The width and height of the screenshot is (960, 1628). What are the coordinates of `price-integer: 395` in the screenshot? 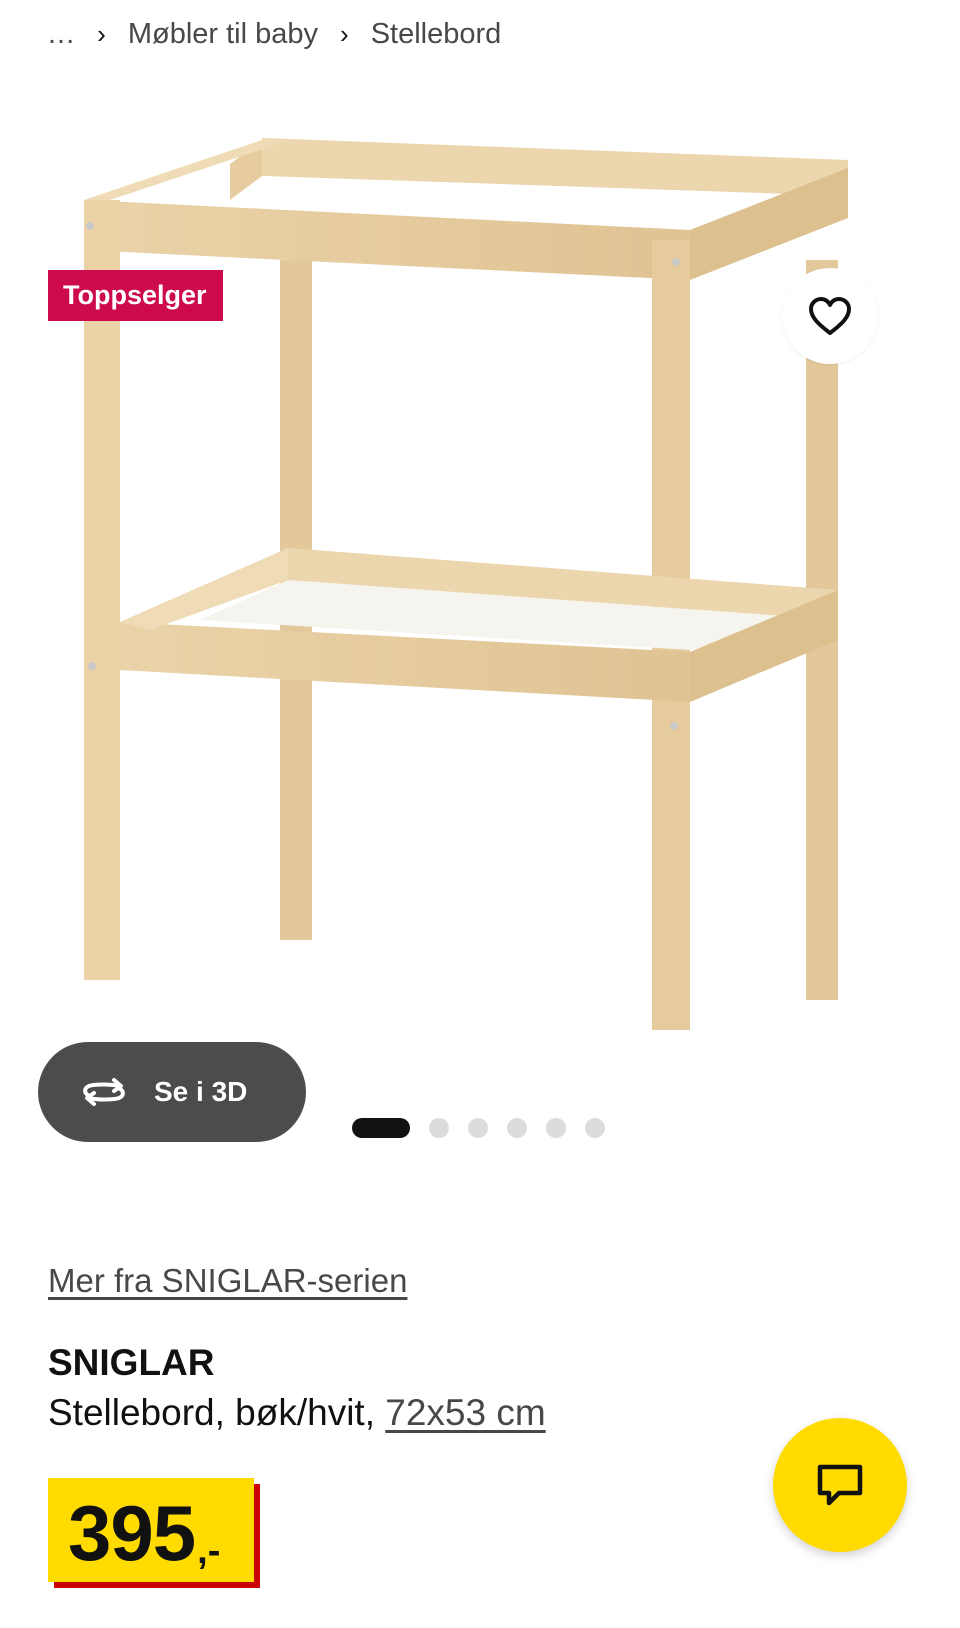 It's located at (132, 1533).